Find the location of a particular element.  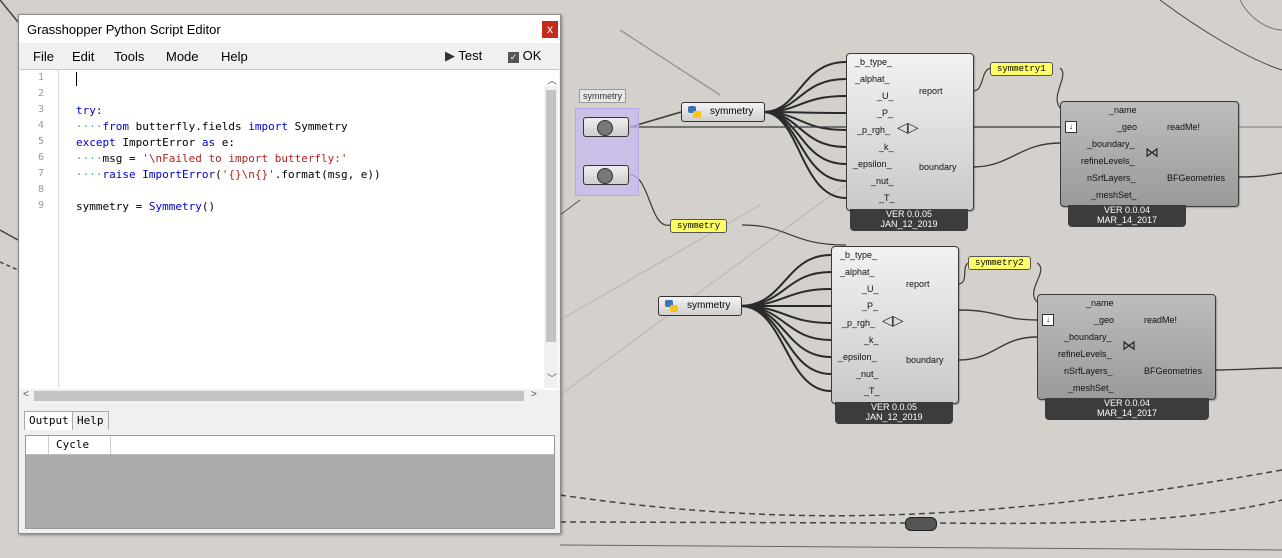

line-number: 9 is located at coordinates (41, 205).